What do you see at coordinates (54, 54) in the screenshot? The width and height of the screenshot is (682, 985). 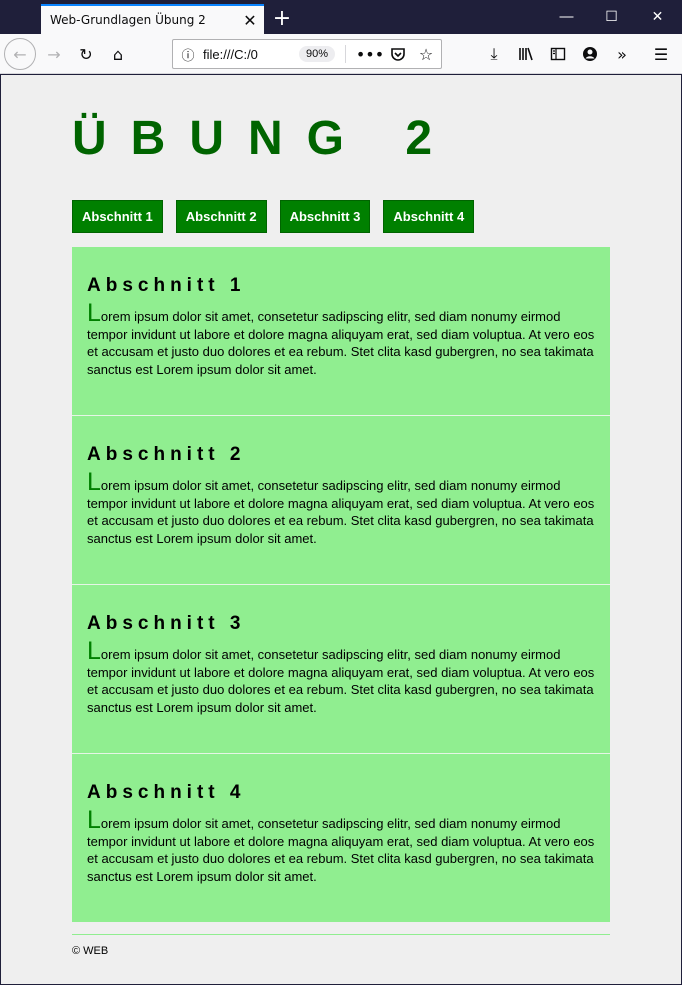 I see `arrow-right-icon: →` at bounding box center [54, 54].